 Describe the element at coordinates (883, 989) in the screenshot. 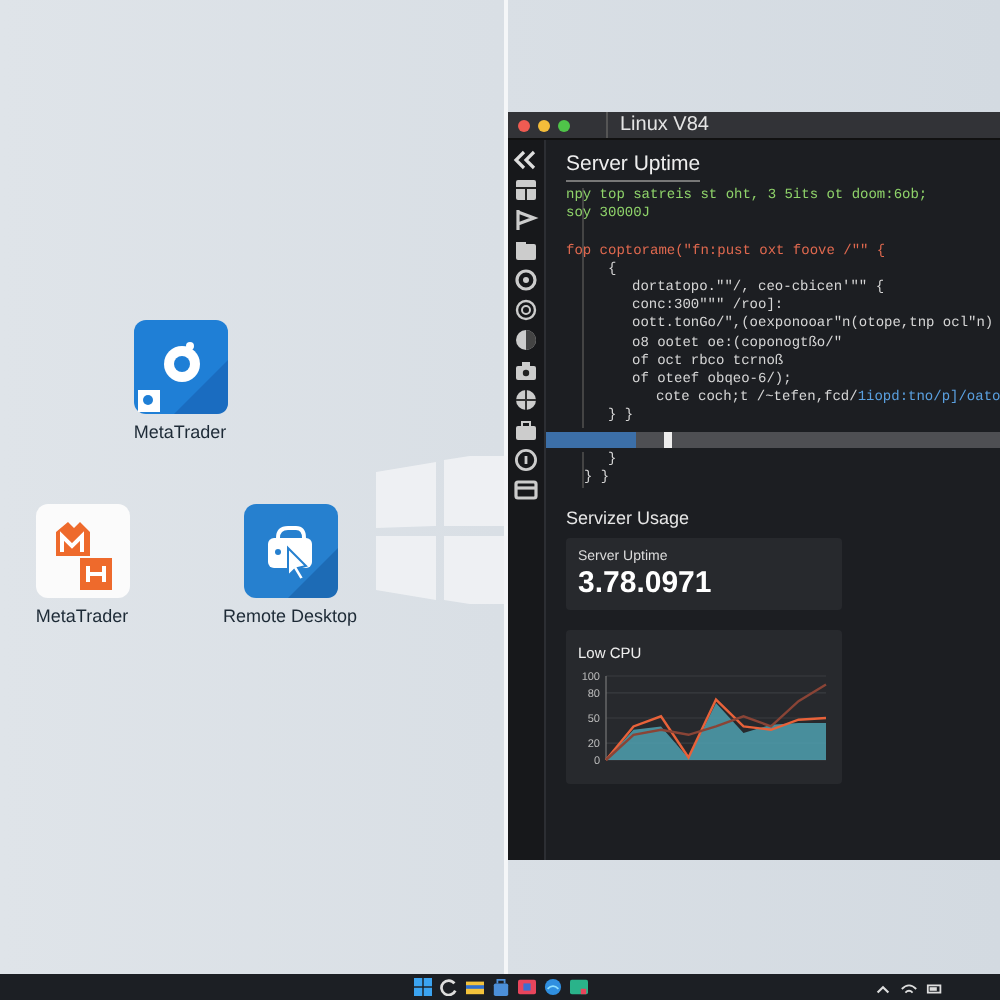

I see `caret-up-icon` at that location.